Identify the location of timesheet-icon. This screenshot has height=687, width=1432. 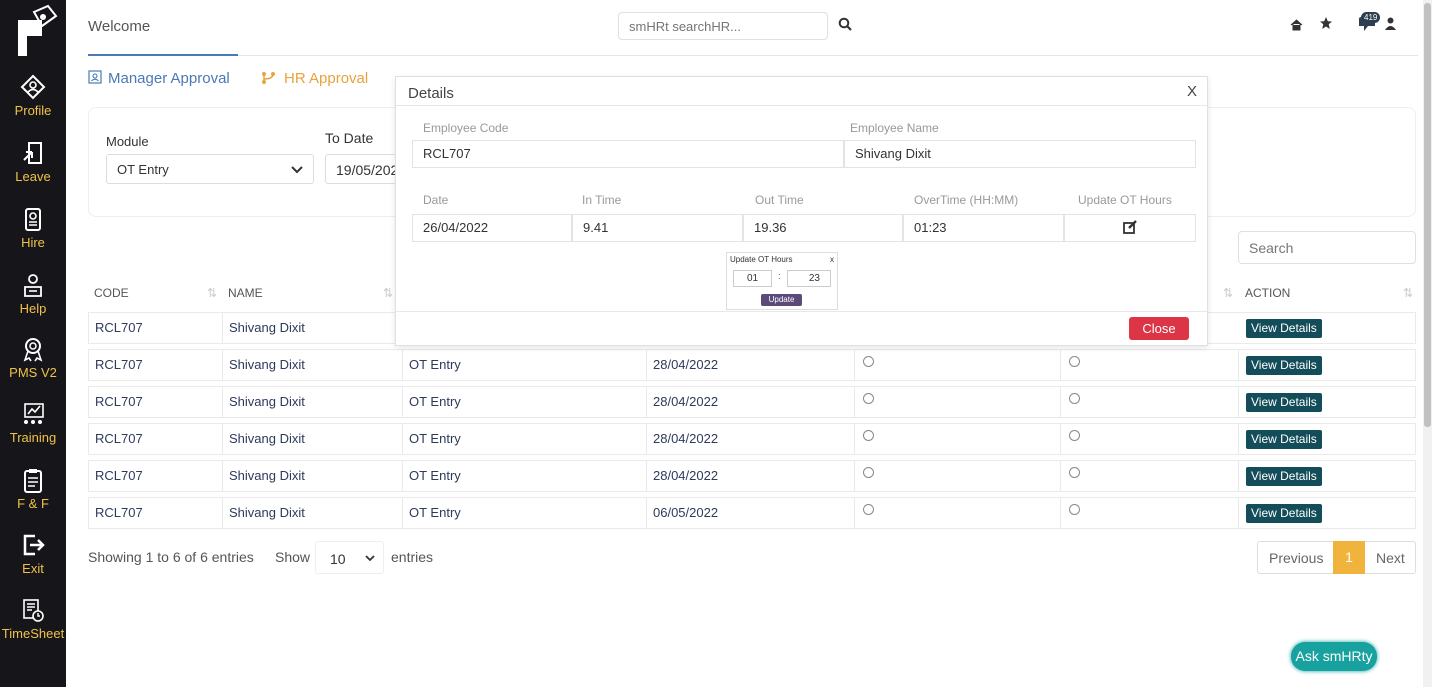
(33, 610).